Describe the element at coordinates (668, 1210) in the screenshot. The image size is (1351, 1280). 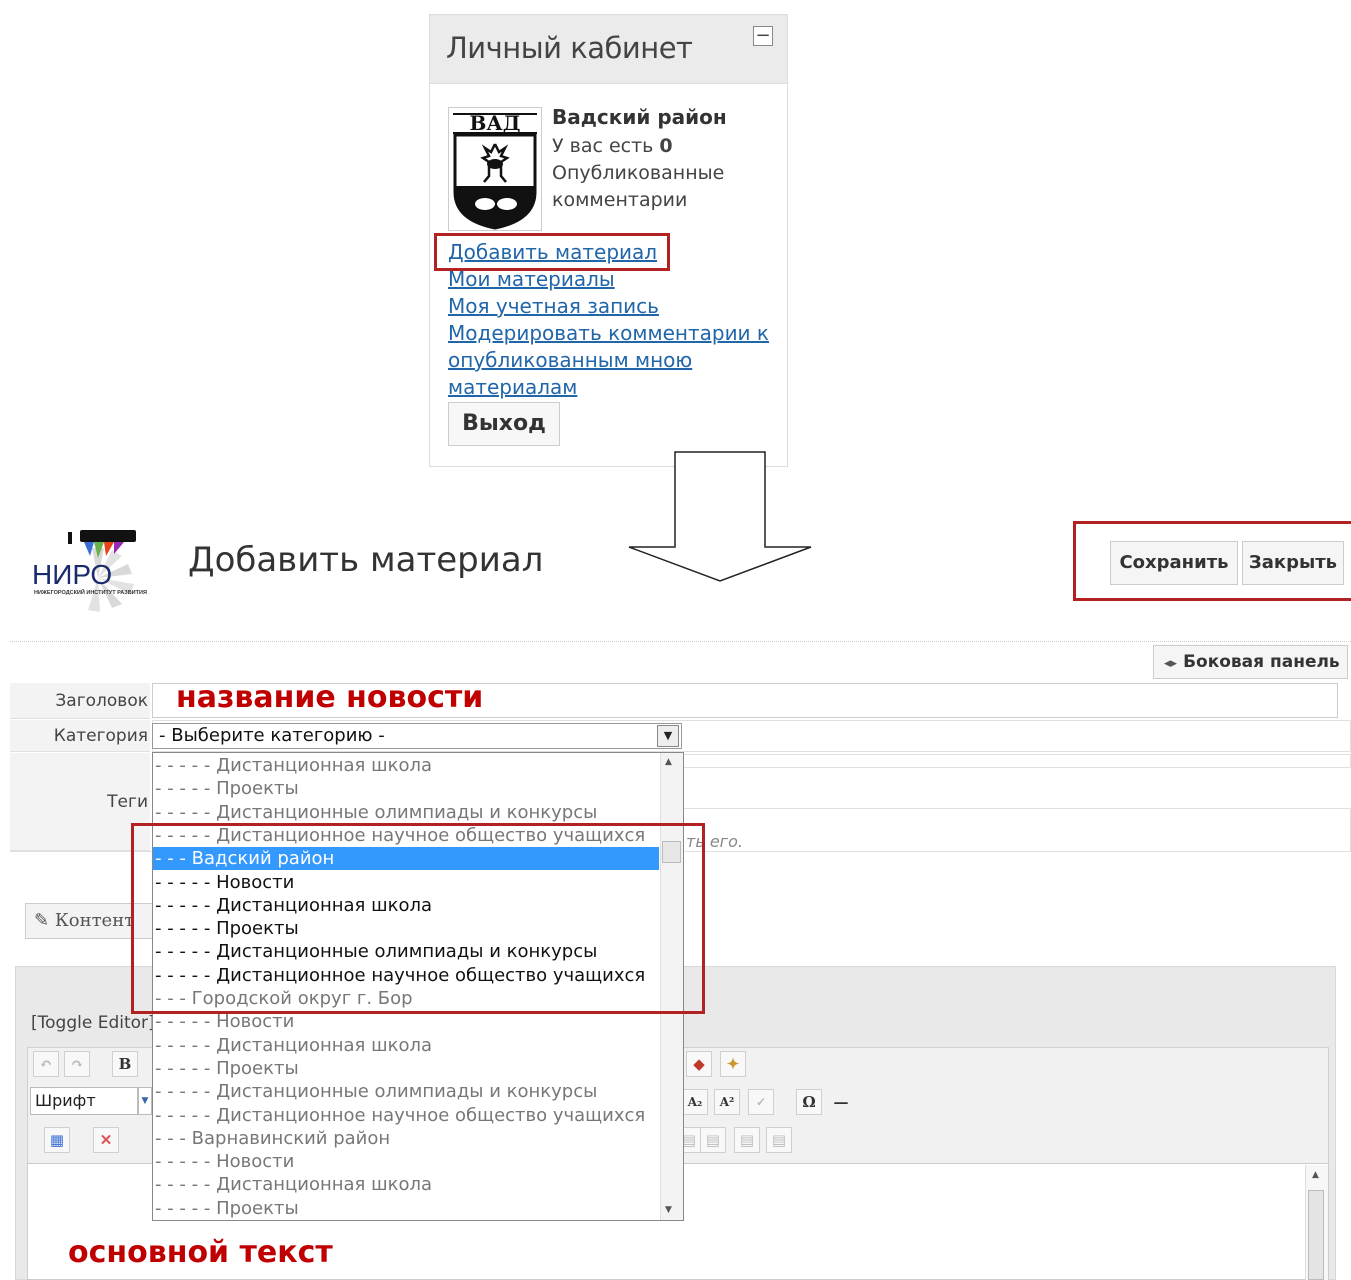
I see `scroll-down-icon: ▼` at that location.